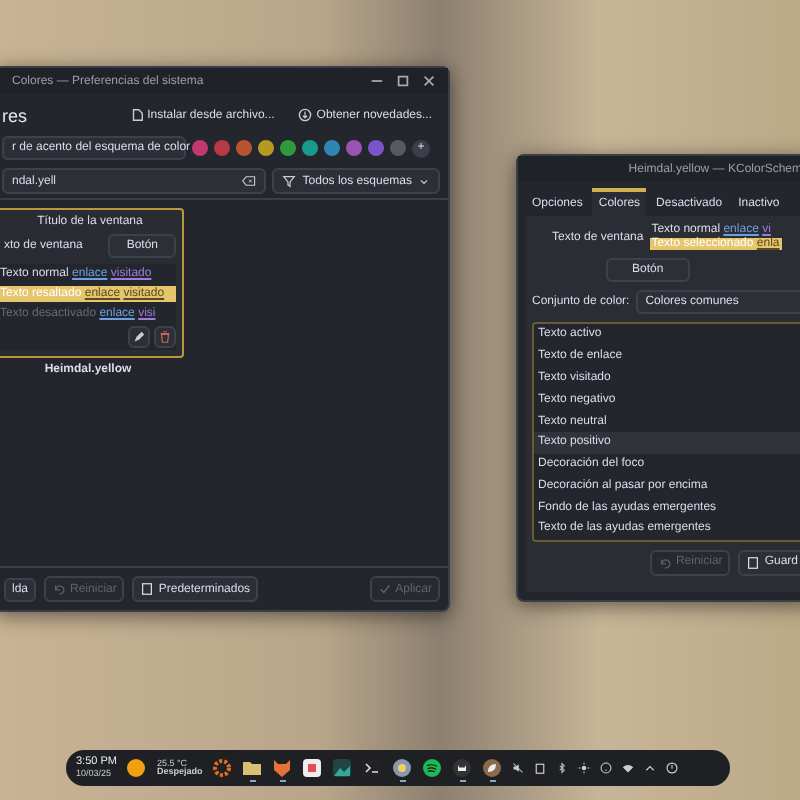 The width and height of the screenshot is (800, 800). Describe the element at coordinates (518, 768) in the screenshot. I see `muted-speaker-icon` at that location.